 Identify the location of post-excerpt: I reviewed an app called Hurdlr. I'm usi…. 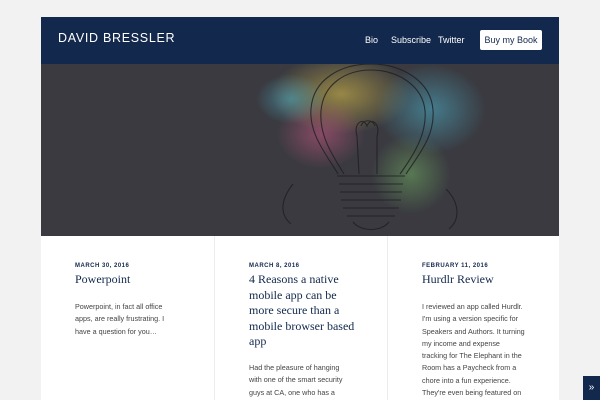
(473, 350).